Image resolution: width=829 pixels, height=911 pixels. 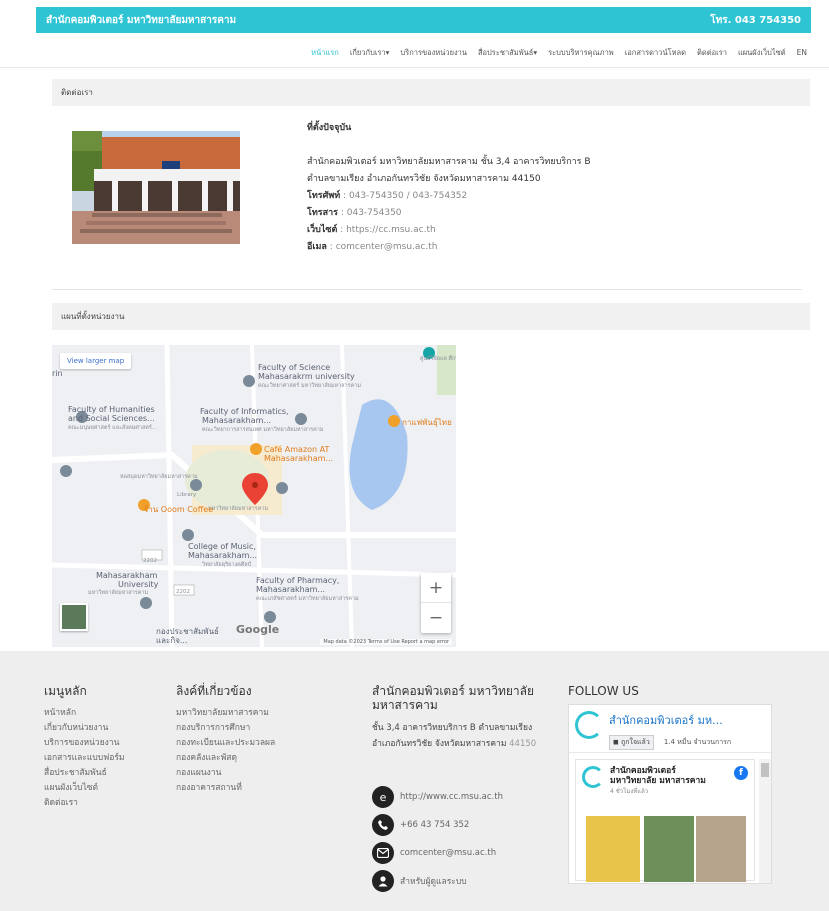 What do you see at coordinates (435, 825) in the screenshot?
I see `footer-phone: +66 43 754 352` at bounding box center [435, 825].